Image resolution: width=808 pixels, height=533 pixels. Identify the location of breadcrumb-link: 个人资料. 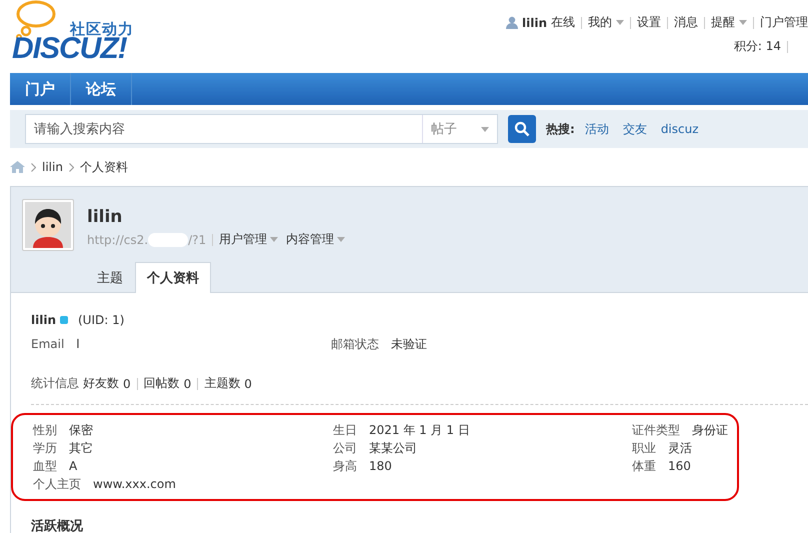
(104, 167).